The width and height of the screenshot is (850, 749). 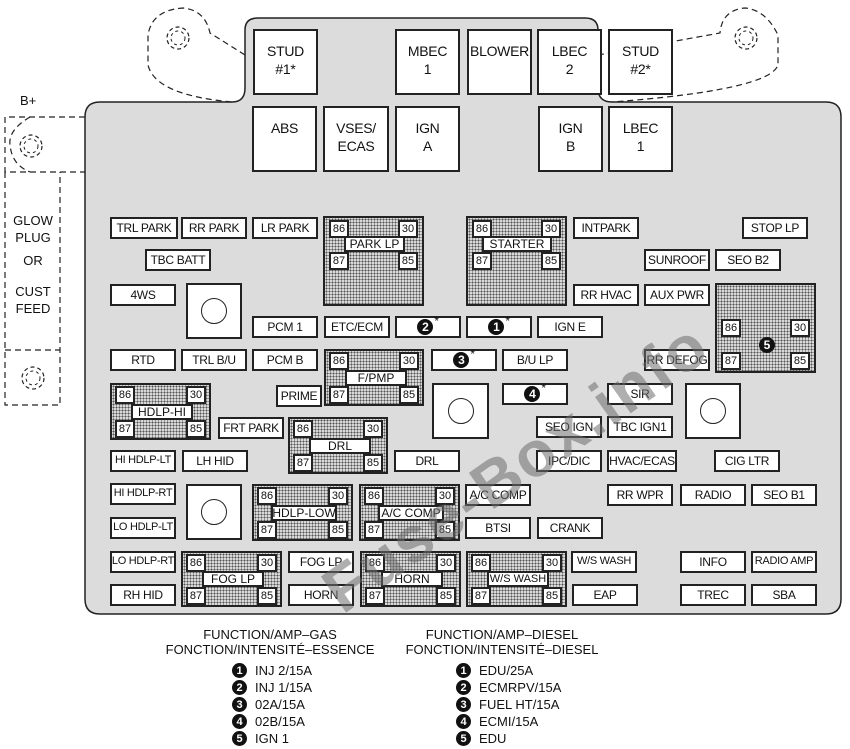 I want to click on maxi-fuse-vses-ecas: VSES/ECAS, so click(x=356, y=139).